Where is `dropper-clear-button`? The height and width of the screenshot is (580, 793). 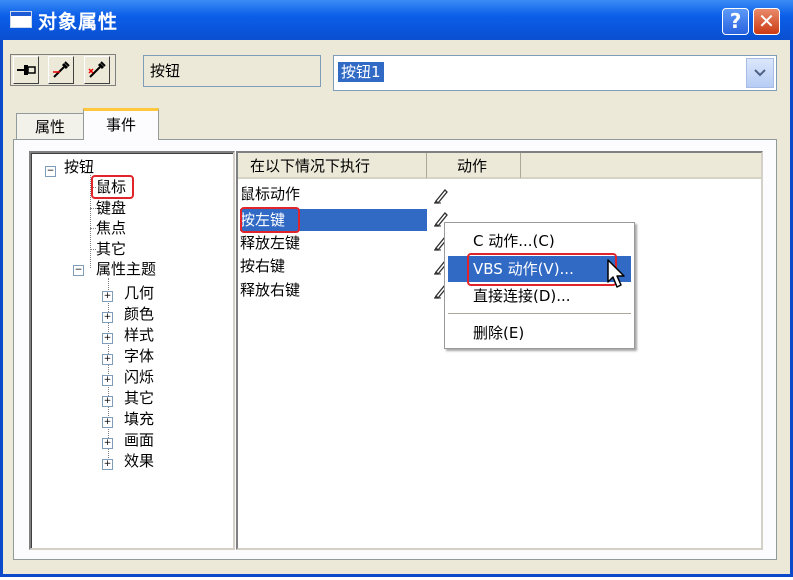
dropper-clear-button is located at coordinates (97, 70).